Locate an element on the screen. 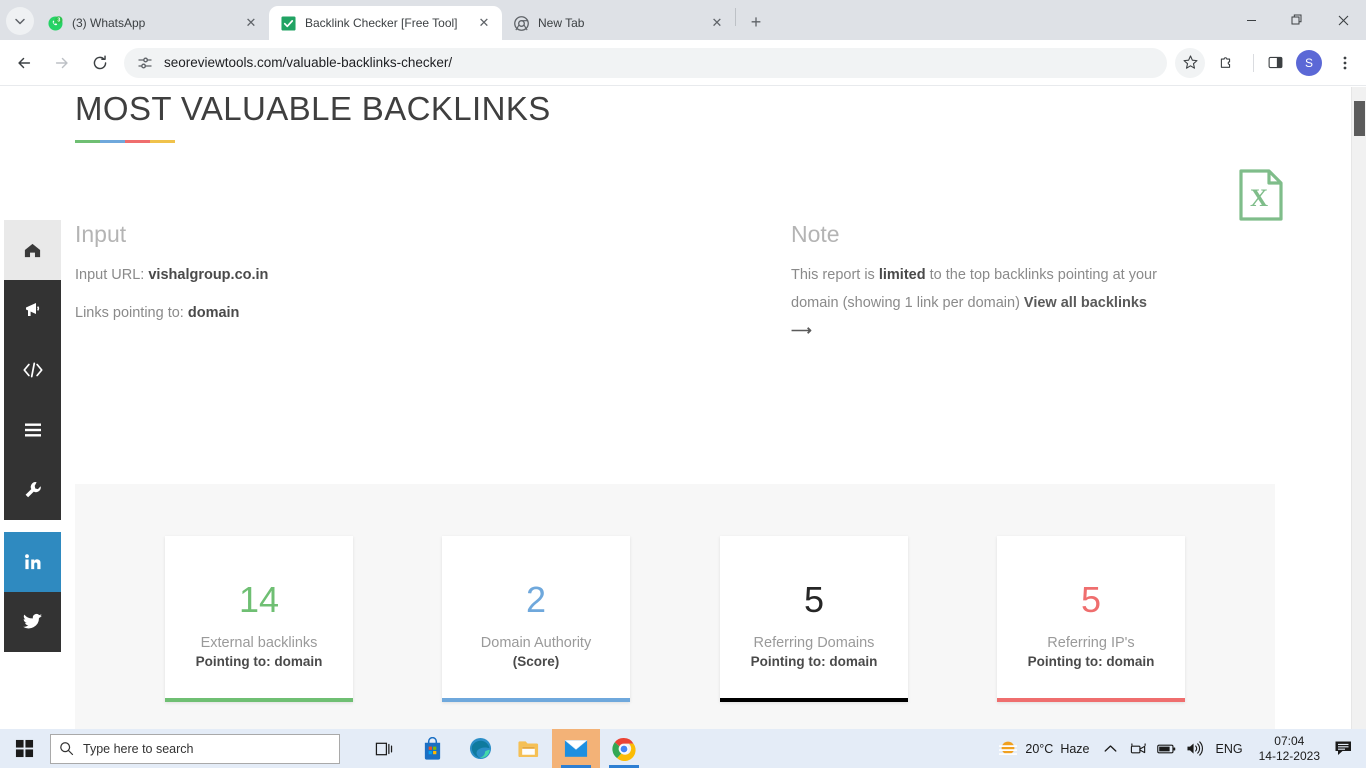  volume-button is located at coordinates (1194, 748).